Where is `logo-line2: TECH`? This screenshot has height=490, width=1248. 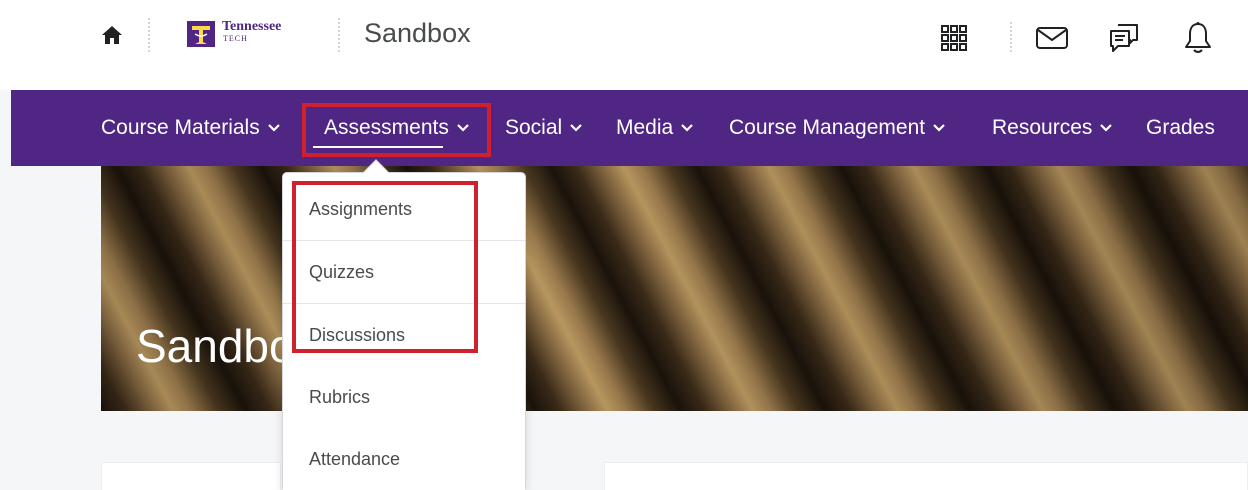
logo-line2: TECH is located at coordinates (235, 38).